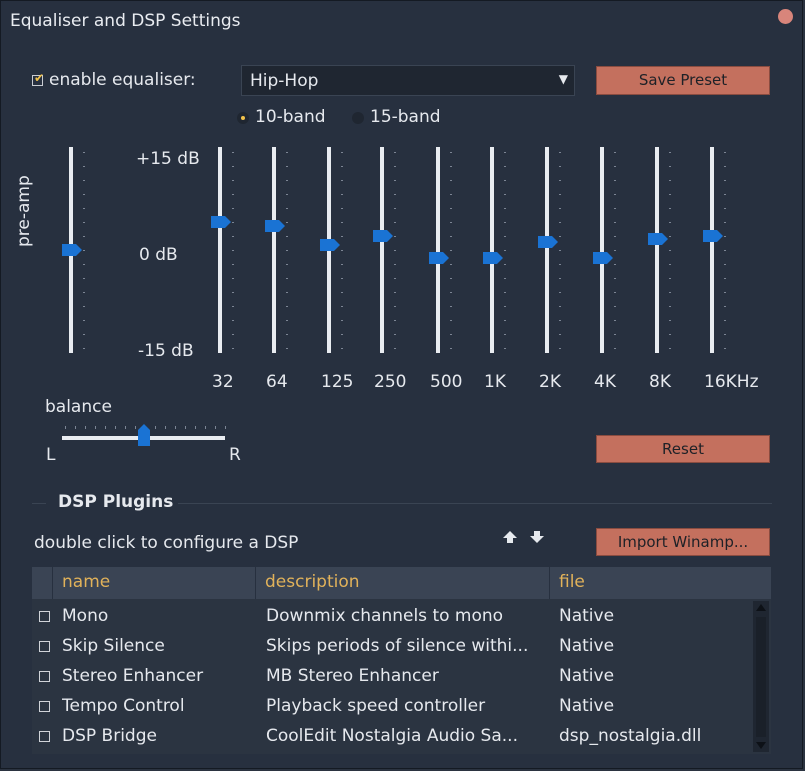 This screenshot has width=805, height=771. Describe the element at coordinates (475, 503) in the screenshot. I see `section-divider` at that location.